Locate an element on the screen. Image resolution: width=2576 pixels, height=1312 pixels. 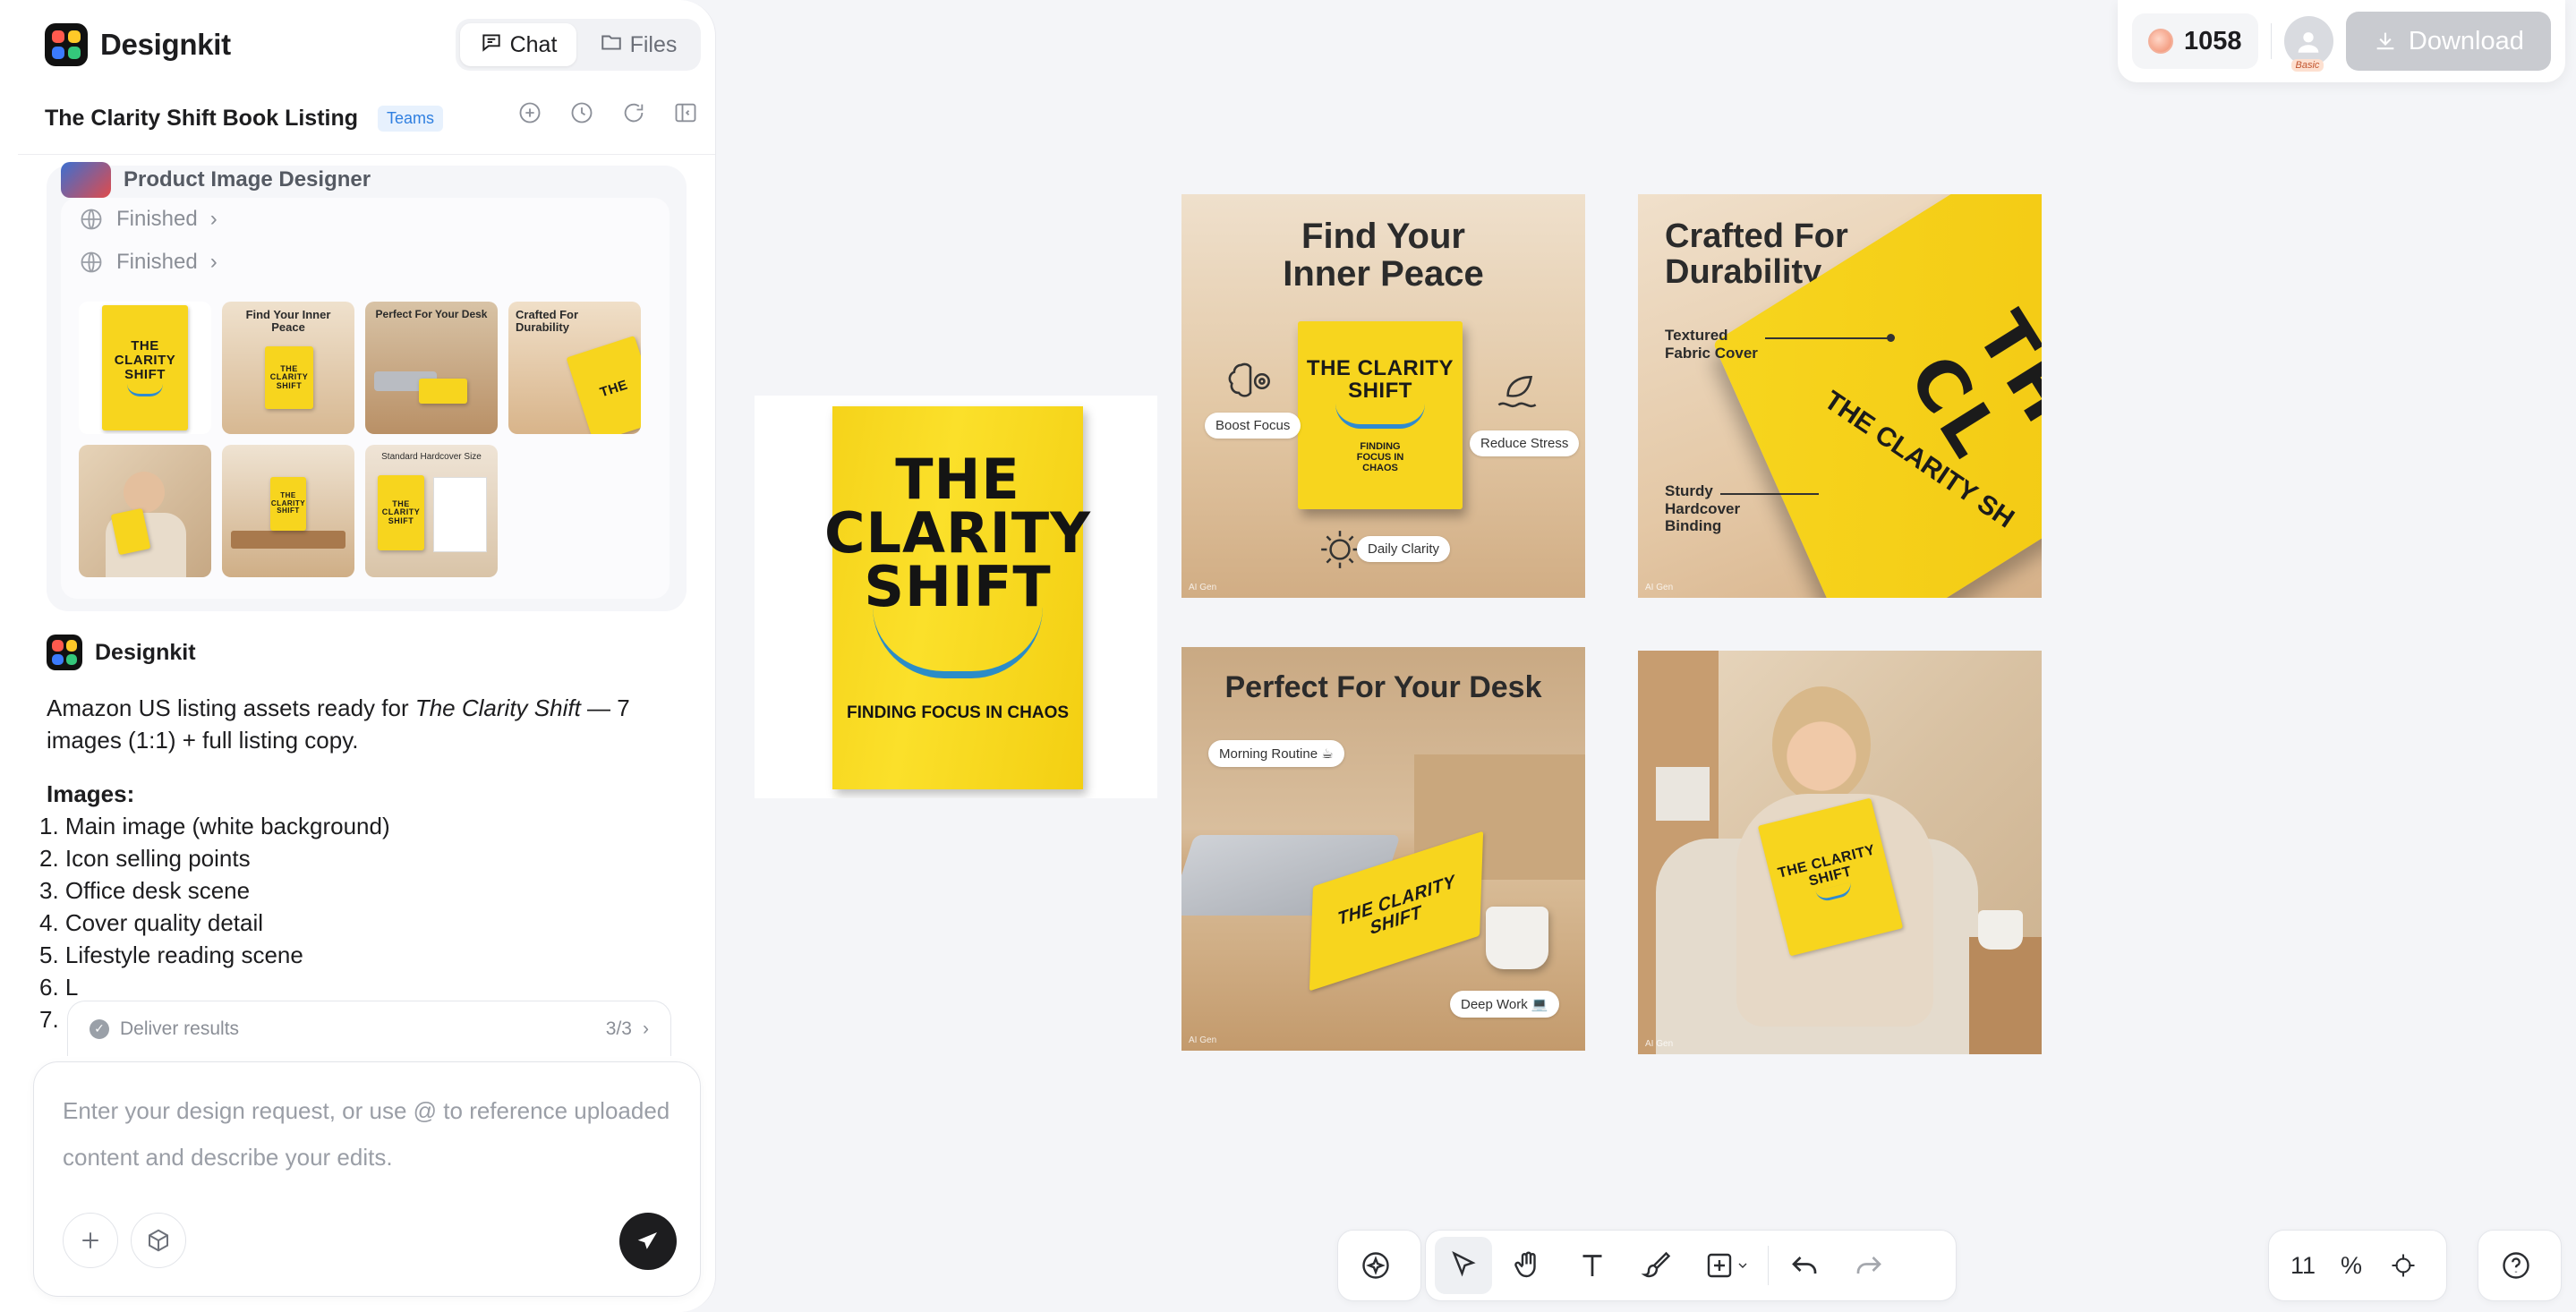
brush-icon is located at coordinates (1656, 1264).